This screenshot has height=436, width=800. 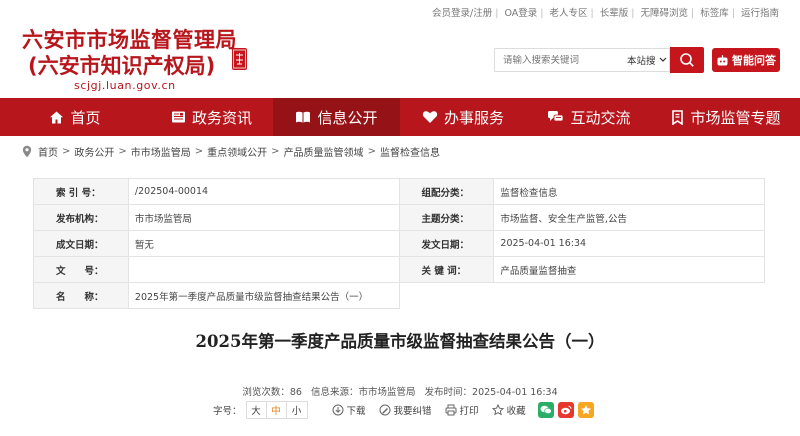 What do you see at coordinates (297, 410) in the screenshot?
I see `font-small-button: 小` at bounding box center [297, 410].